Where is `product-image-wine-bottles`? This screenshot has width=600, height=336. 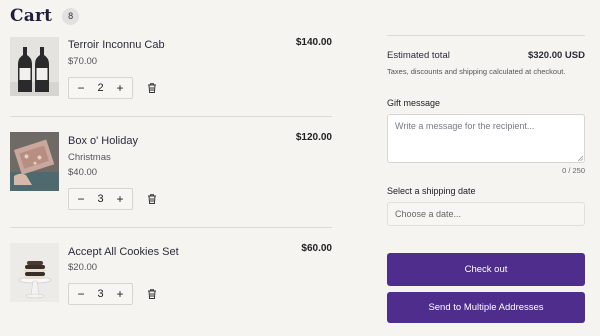
product-image-wine-bottles is located at coordinates (34, 66).